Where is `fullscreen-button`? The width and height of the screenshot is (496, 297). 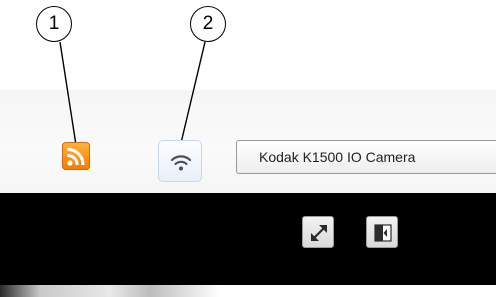 fullscreen-button is located at coordinates (318, 232).